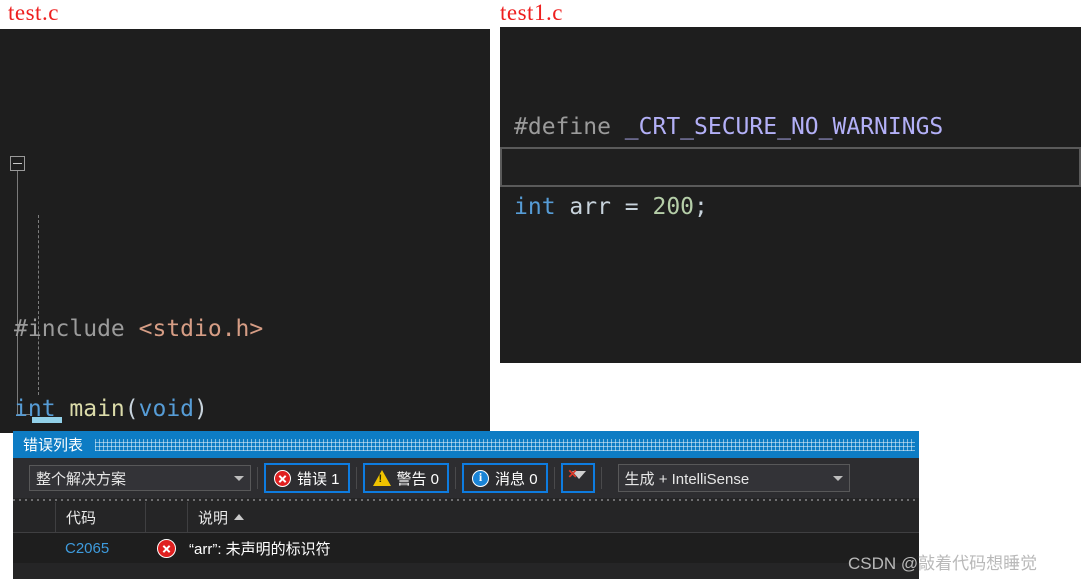 The width and height of the screenshot is (1081, 579). I want to click on column-header-description: 说明, so click(553, 517).